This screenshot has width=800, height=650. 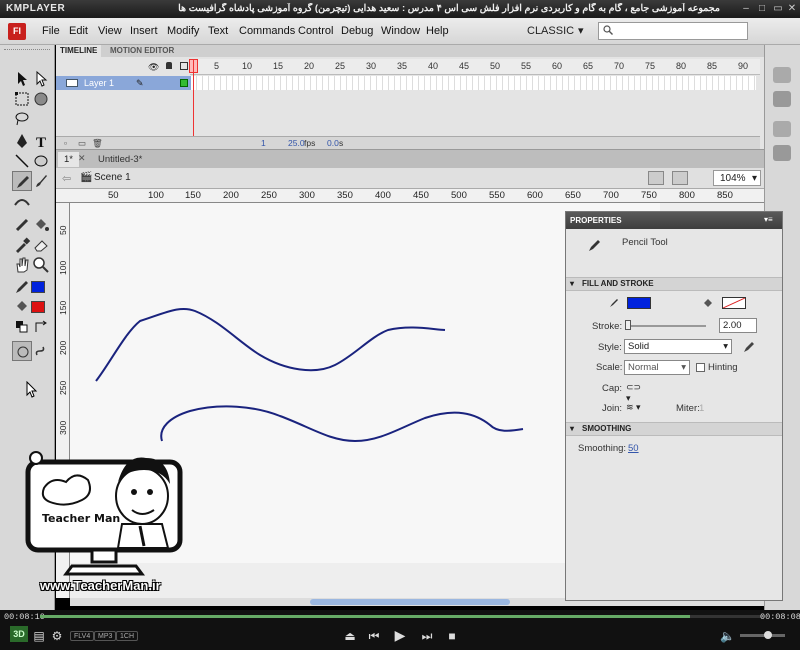 What do you see at coordinates (22, 245) in the screenshot?
I see `eyedropper-icon` at bounding box center [22, 245].